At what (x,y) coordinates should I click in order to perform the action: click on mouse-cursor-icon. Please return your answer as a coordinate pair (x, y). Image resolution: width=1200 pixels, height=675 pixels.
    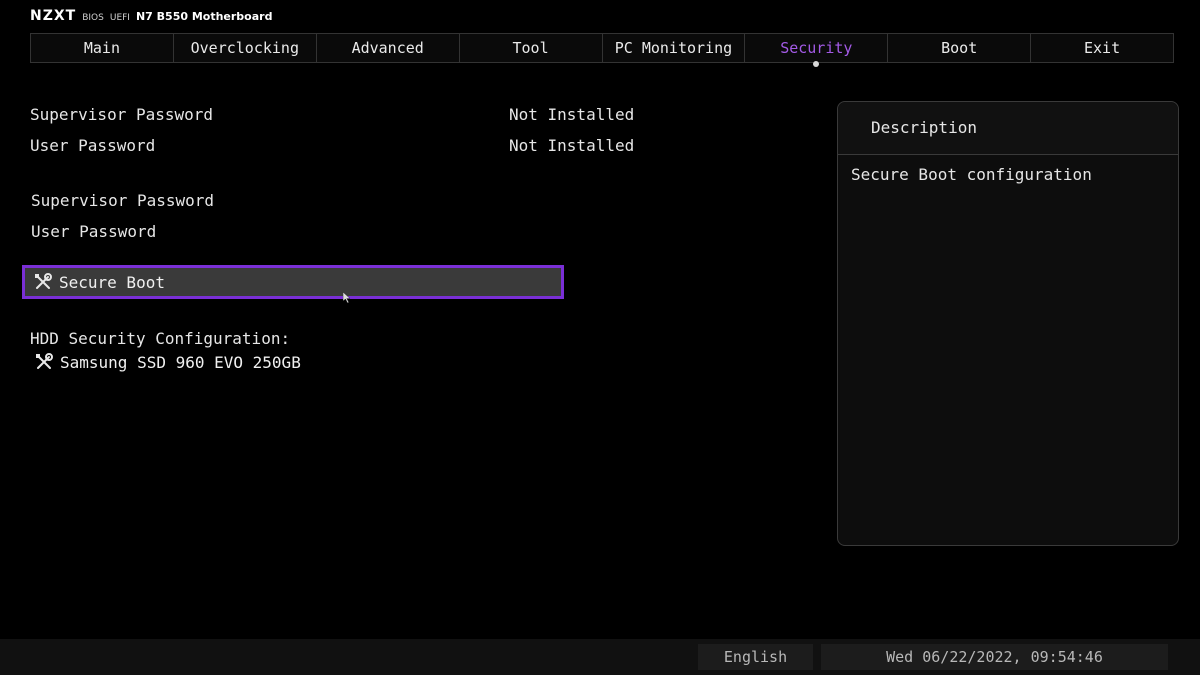
    Looking at the image, I should click on (346, 298).